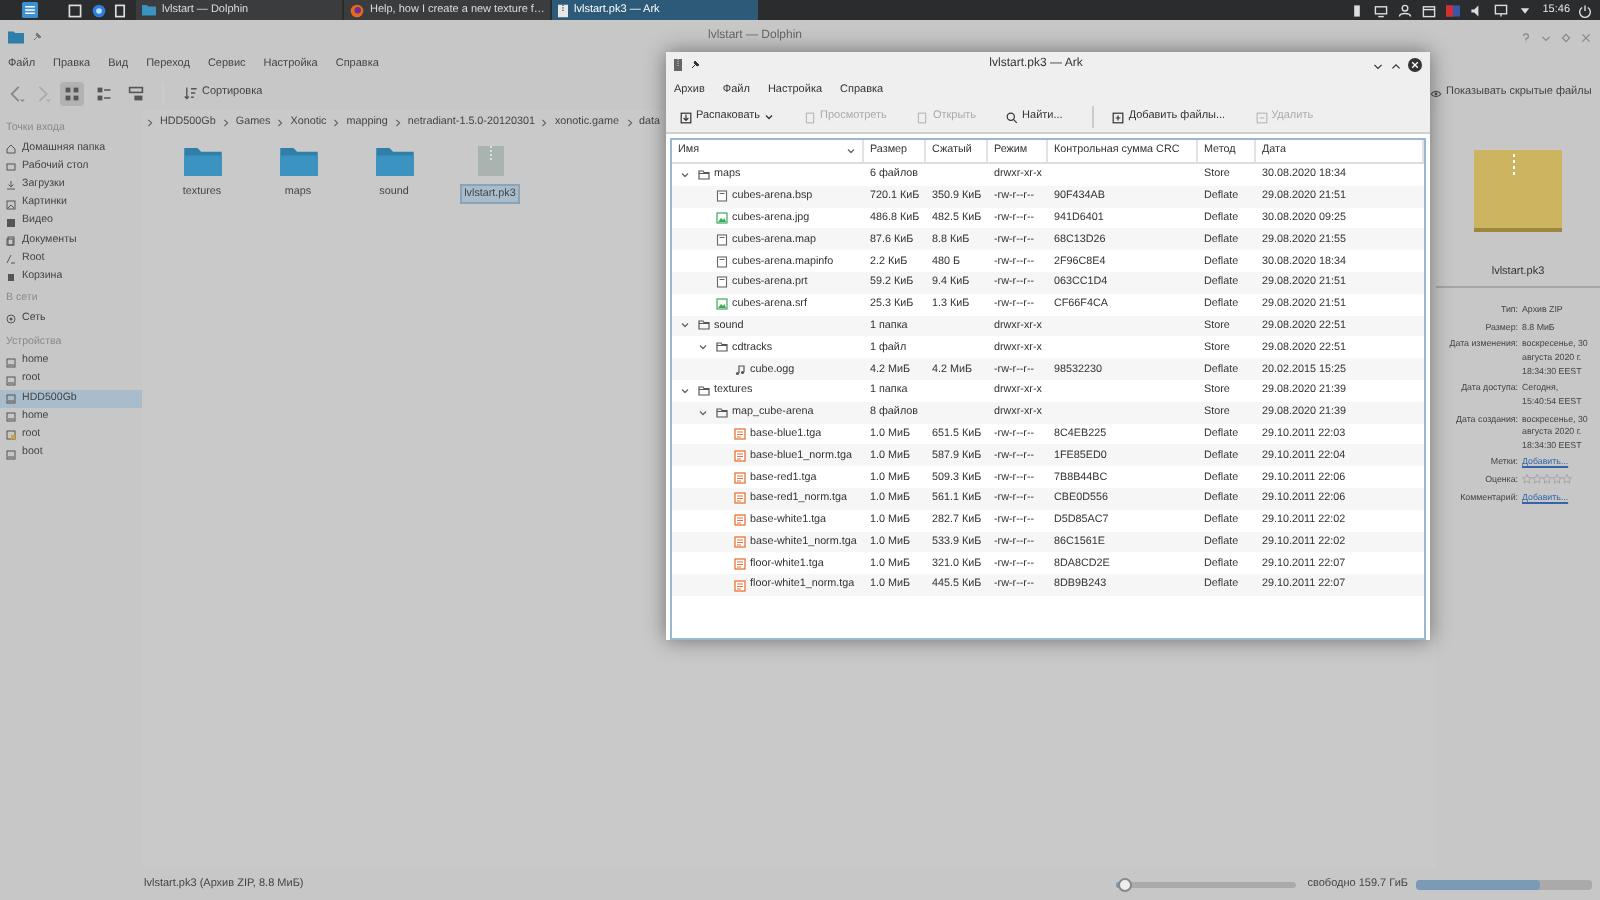  Describe the element at coordinates (99, 10) in the screenshot. I see `globe-icon` at that location.